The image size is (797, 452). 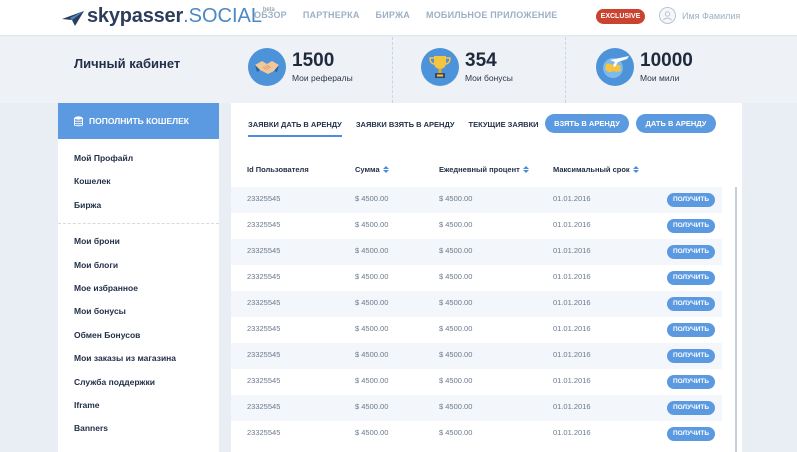 What do you see at coordinates (666, 60) in the screenshot?
I see `miles-count: 10000` at bounding box center [666, 60].